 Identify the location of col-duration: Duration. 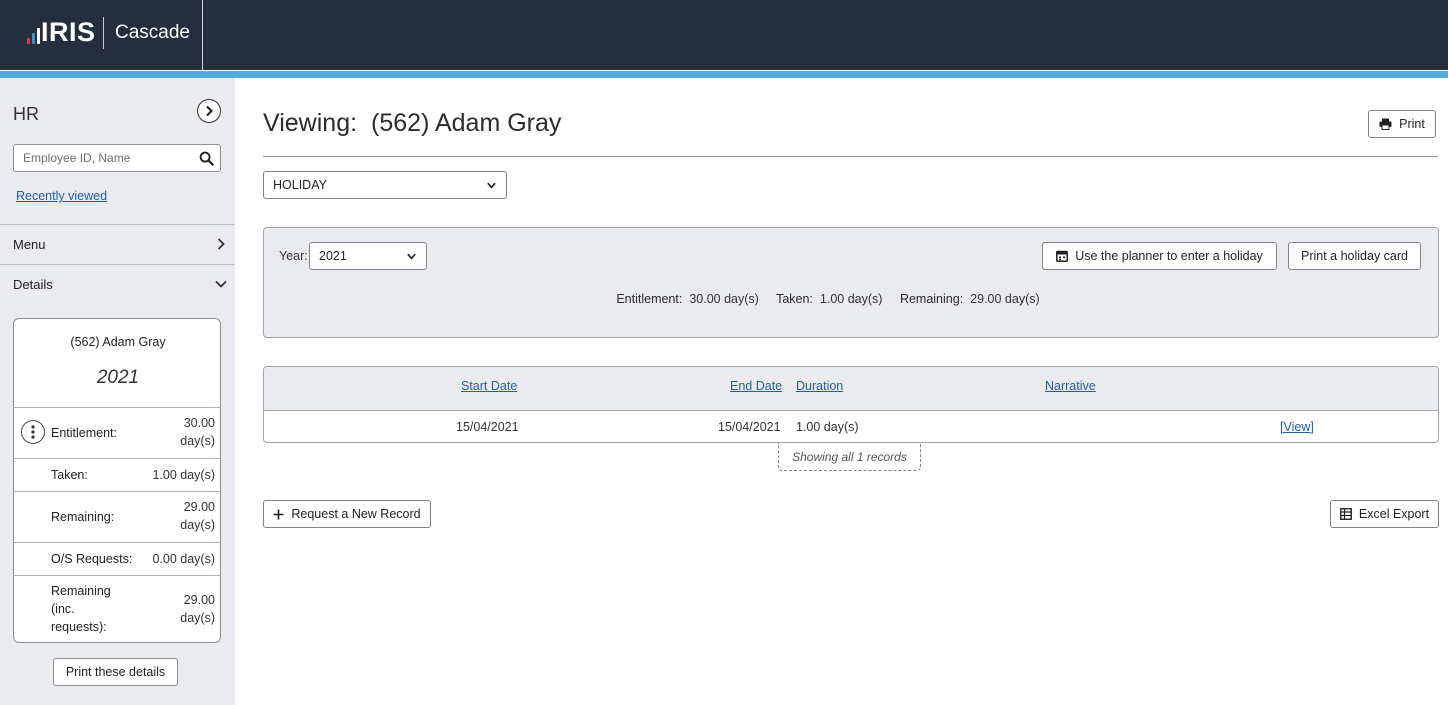
(819, 386).